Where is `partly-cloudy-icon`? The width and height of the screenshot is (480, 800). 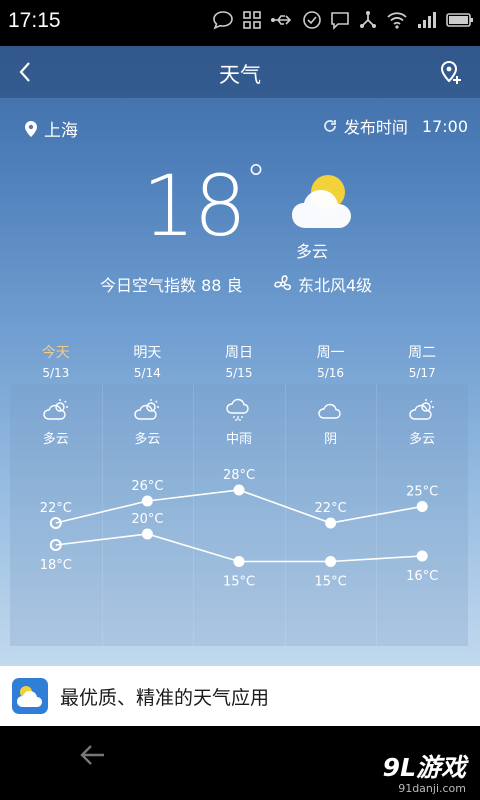
partly-cloudy-icon is located at coordinates (321, 203).